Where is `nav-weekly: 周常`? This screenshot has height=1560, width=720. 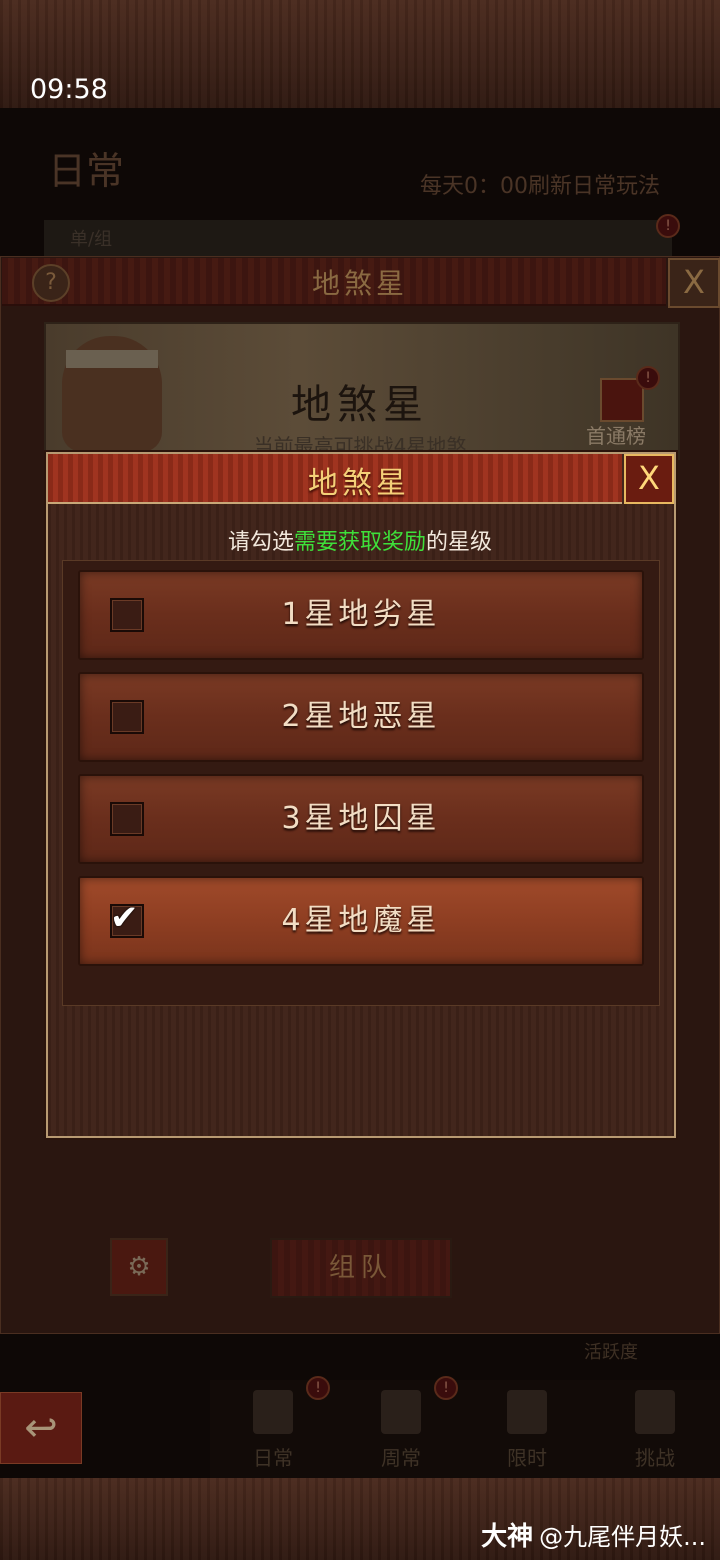 nav-weekly: 周常 is located at coordinates (401, 1430).